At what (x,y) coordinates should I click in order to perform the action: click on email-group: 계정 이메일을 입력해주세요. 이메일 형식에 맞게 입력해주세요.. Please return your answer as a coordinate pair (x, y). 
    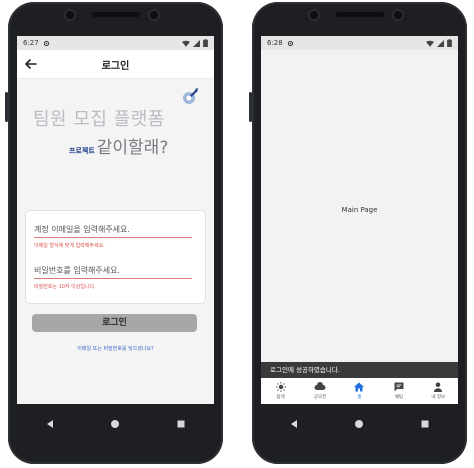
    Looking at the image, I should click on (113, 235).